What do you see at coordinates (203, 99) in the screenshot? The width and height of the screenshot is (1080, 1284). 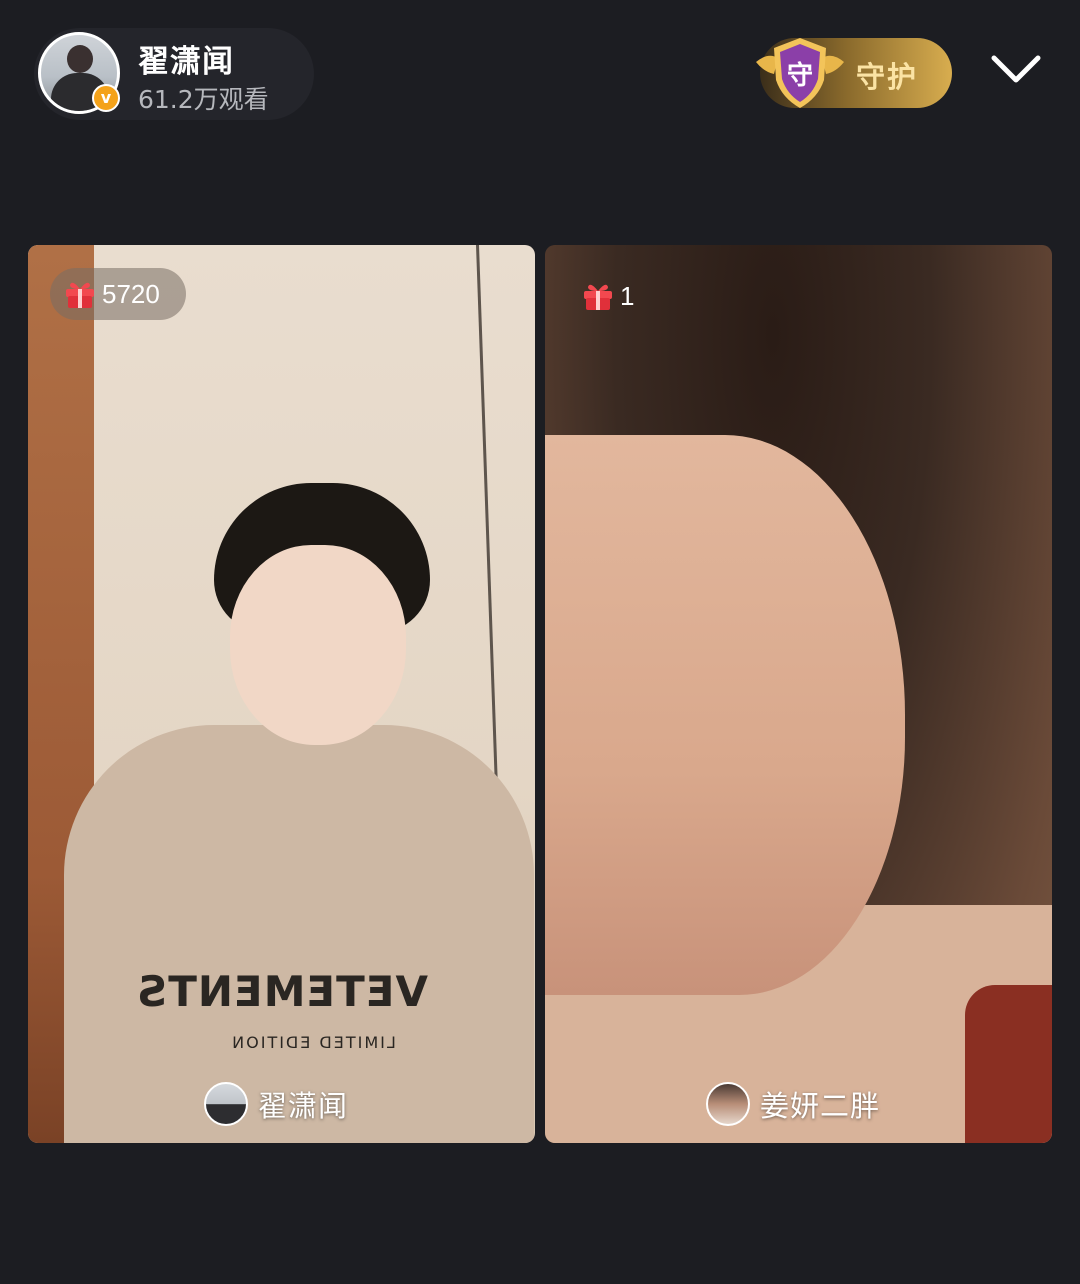 I see `viewer-count: 61.2万观看` at bounding box center [203, 99].